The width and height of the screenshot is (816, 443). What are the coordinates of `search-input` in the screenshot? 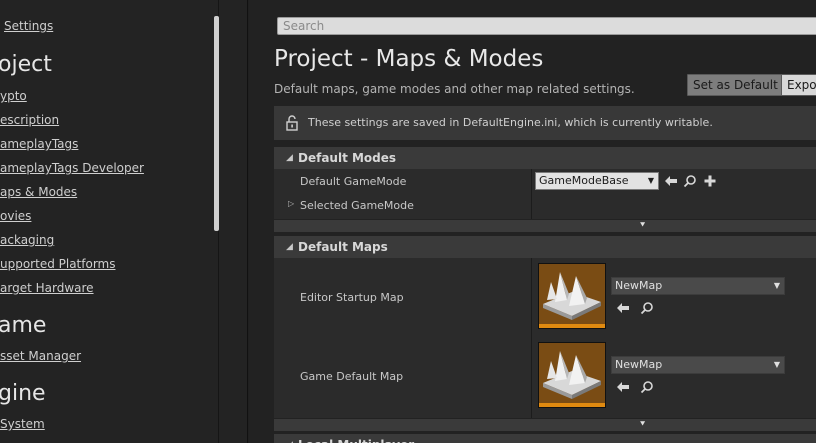 It's located at (546, 26).